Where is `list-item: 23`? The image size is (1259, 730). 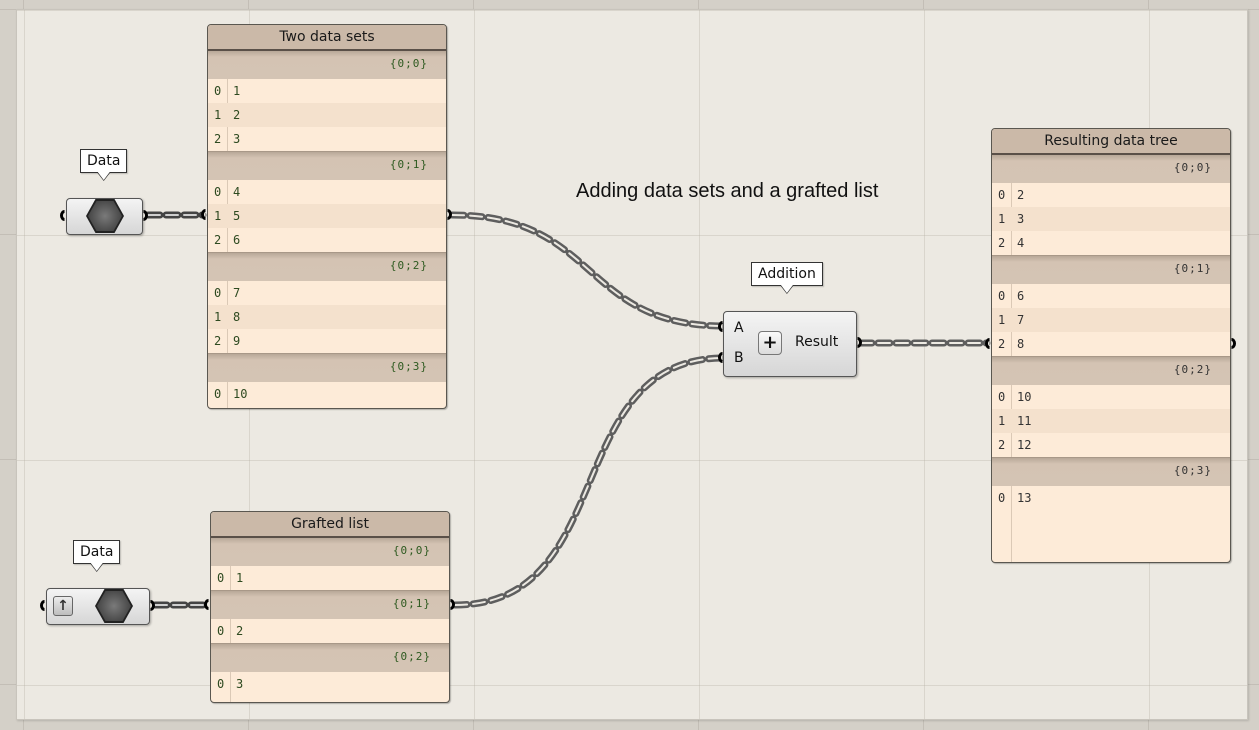 list-item: 23 is located at coordinates (327, 139).